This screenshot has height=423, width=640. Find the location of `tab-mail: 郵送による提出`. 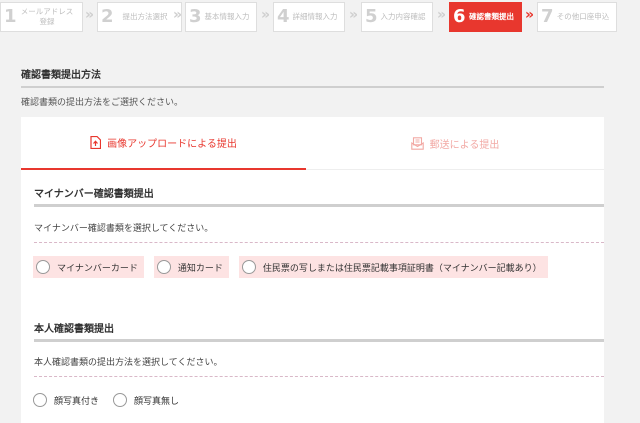

tab-mail: 郵送による提出 is located at coordinates (455, 143).